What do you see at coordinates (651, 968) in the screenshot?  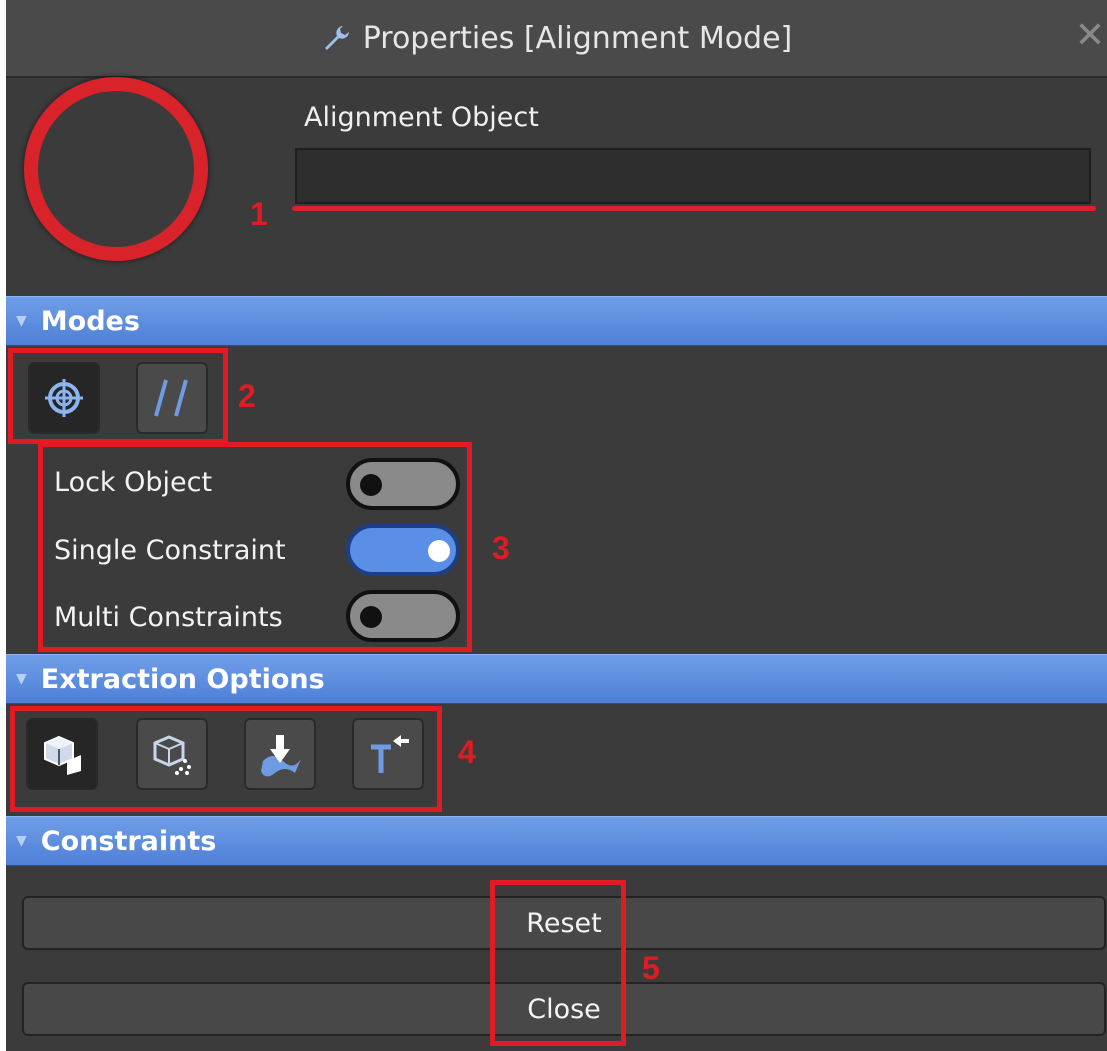 I see `annotation-number: 5` at bounding box center [651, 968].